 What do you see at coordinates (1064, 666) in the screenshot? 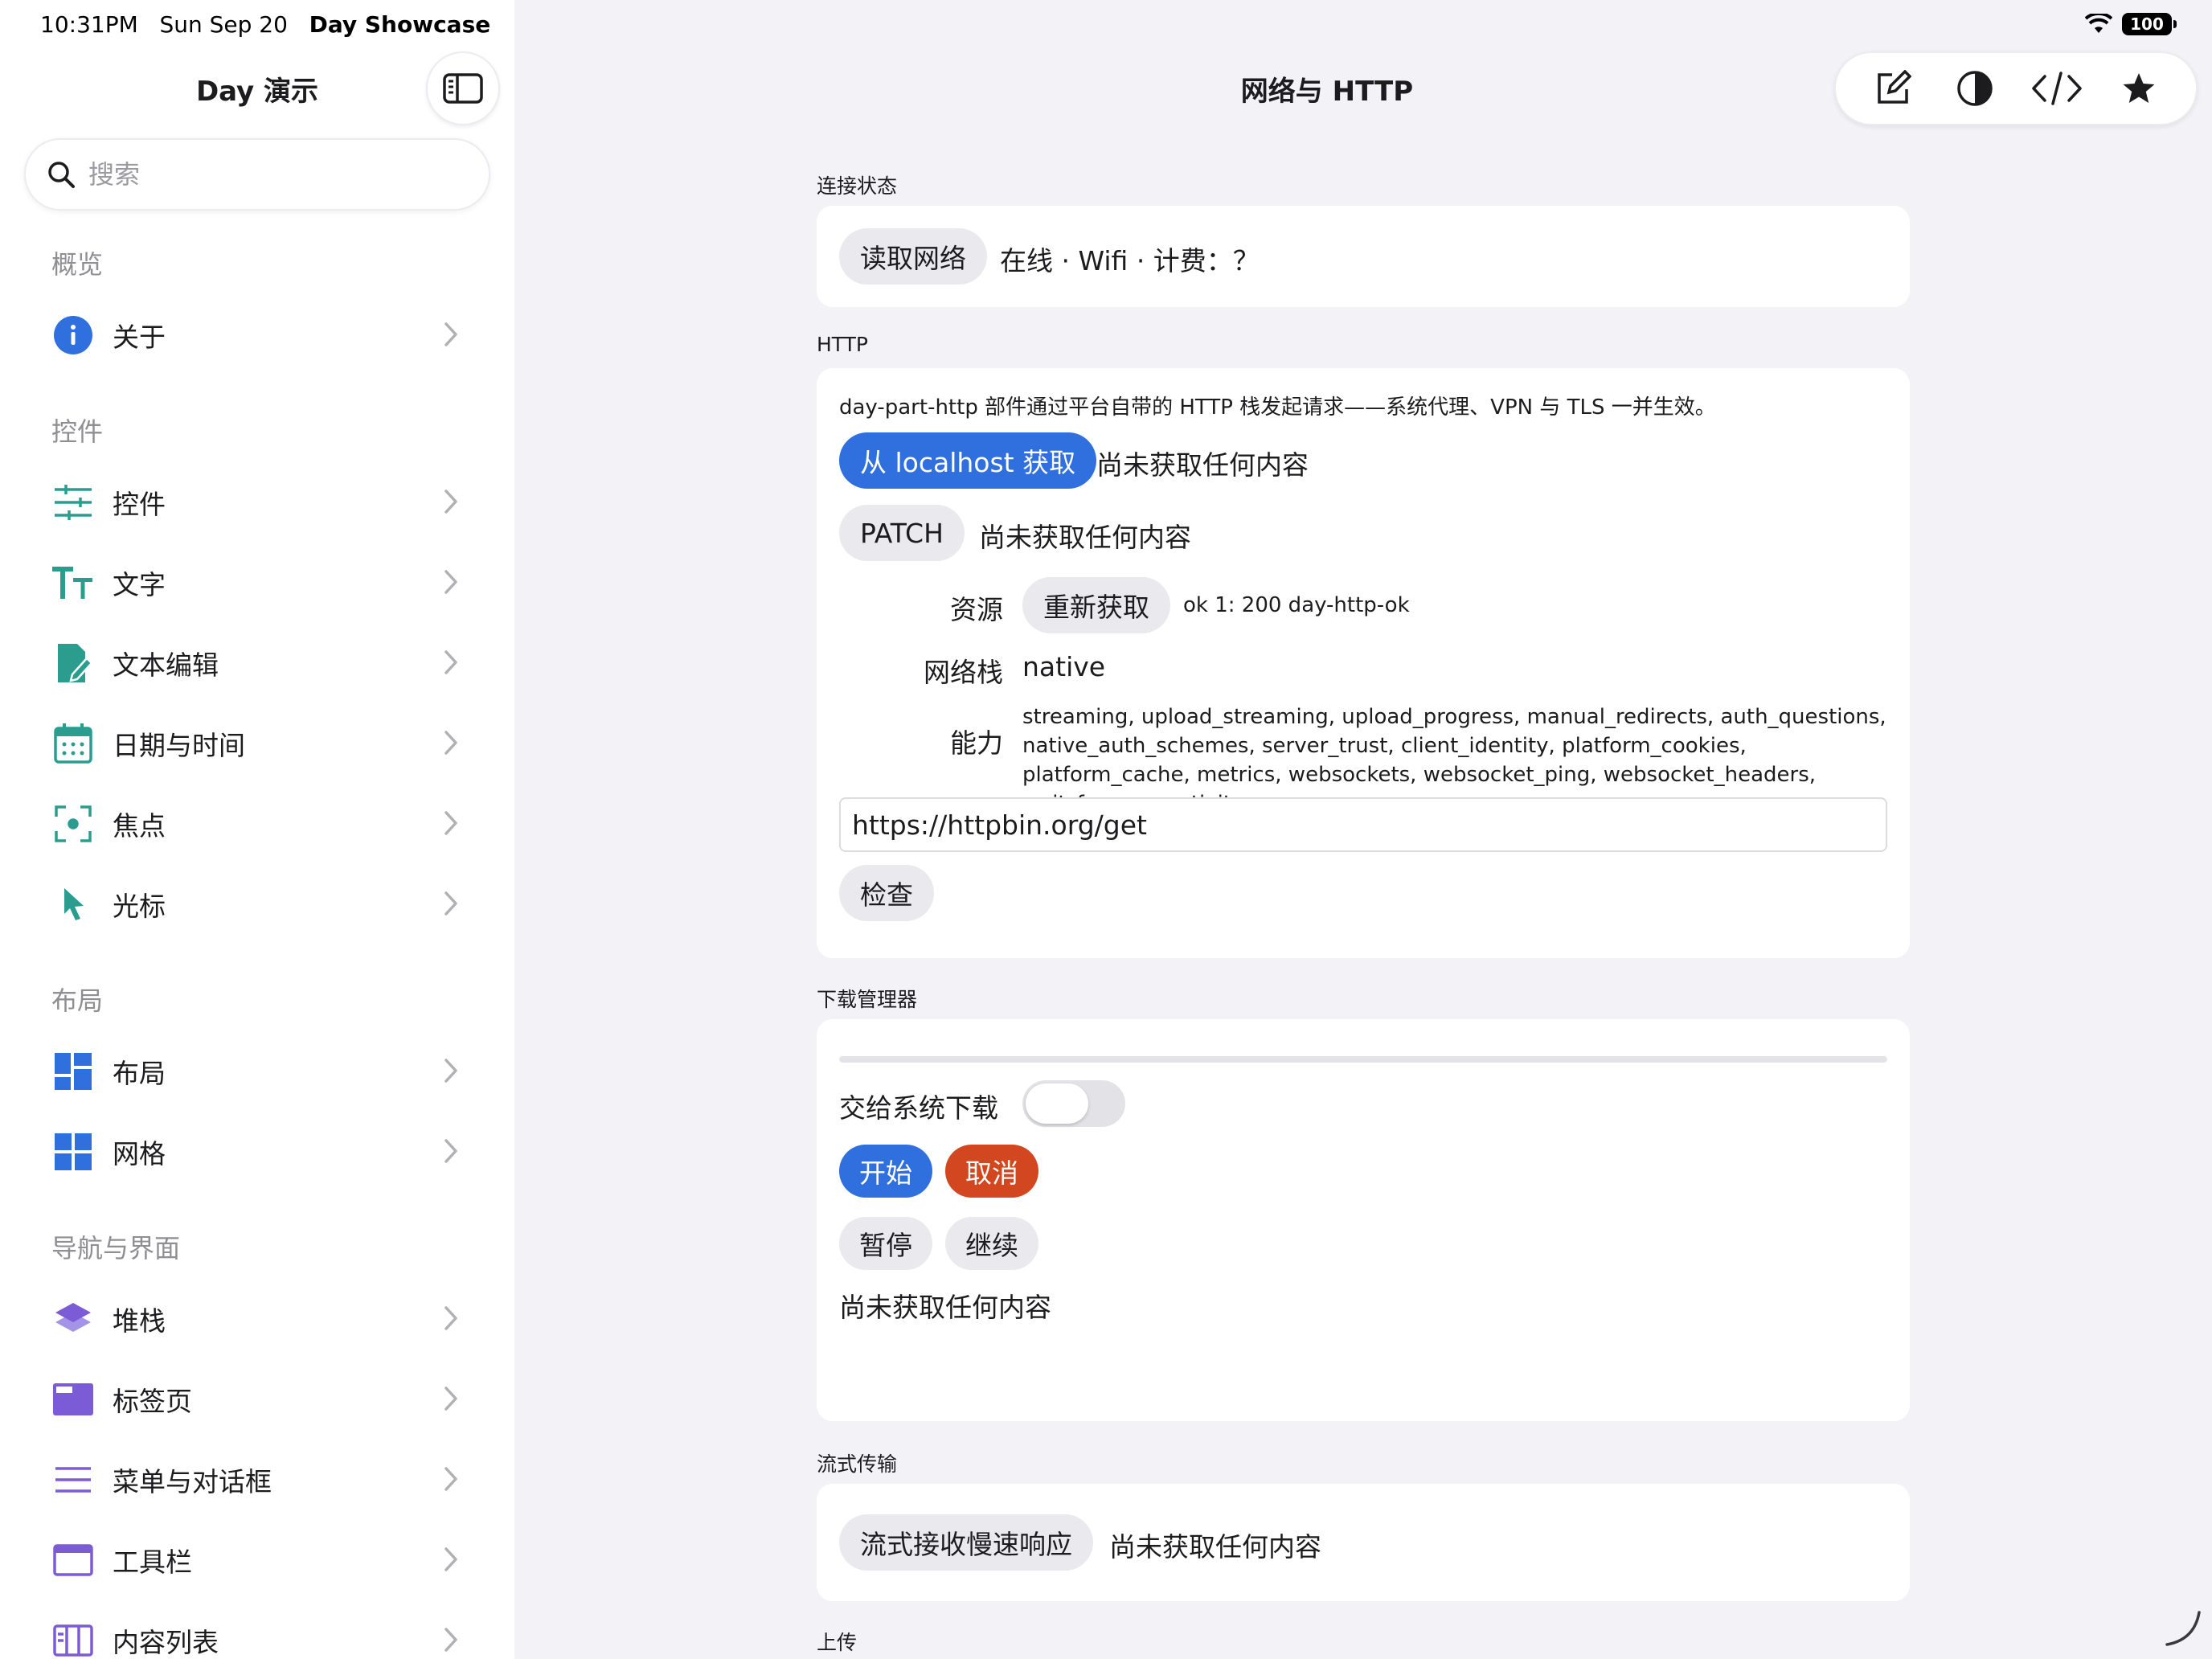
I see `network-stack-value: native` at bounding box center [1064, 666].